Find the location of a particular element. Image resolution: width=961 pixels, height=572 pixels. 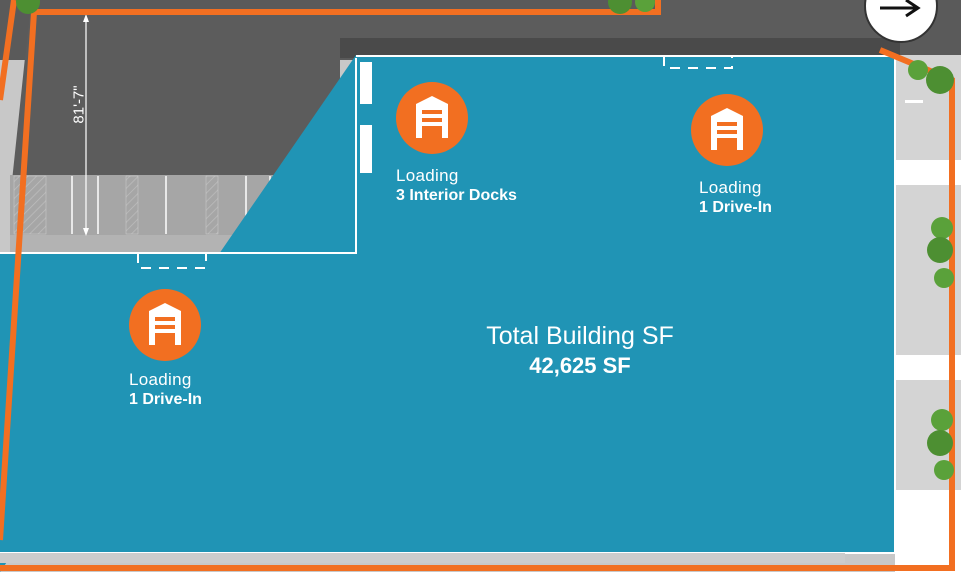

total-building-sf: Total Building SF 42,625 SF is located at coordinates (580, 350).